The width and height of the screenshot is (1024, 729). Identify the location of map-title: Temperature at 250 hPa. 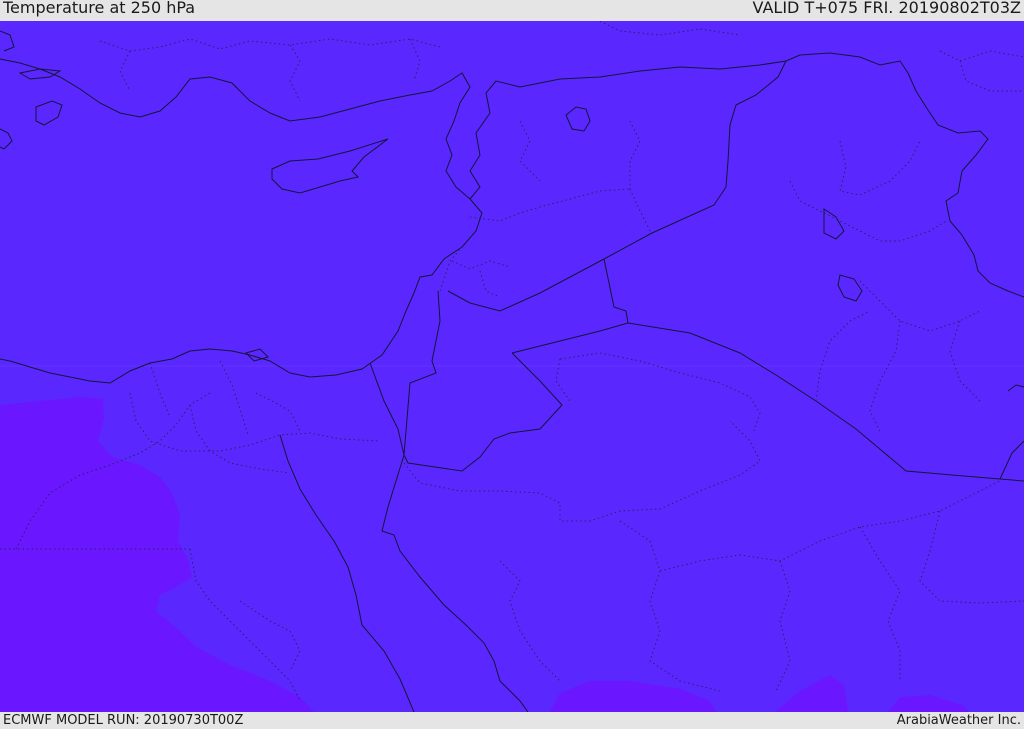
(99, 8).